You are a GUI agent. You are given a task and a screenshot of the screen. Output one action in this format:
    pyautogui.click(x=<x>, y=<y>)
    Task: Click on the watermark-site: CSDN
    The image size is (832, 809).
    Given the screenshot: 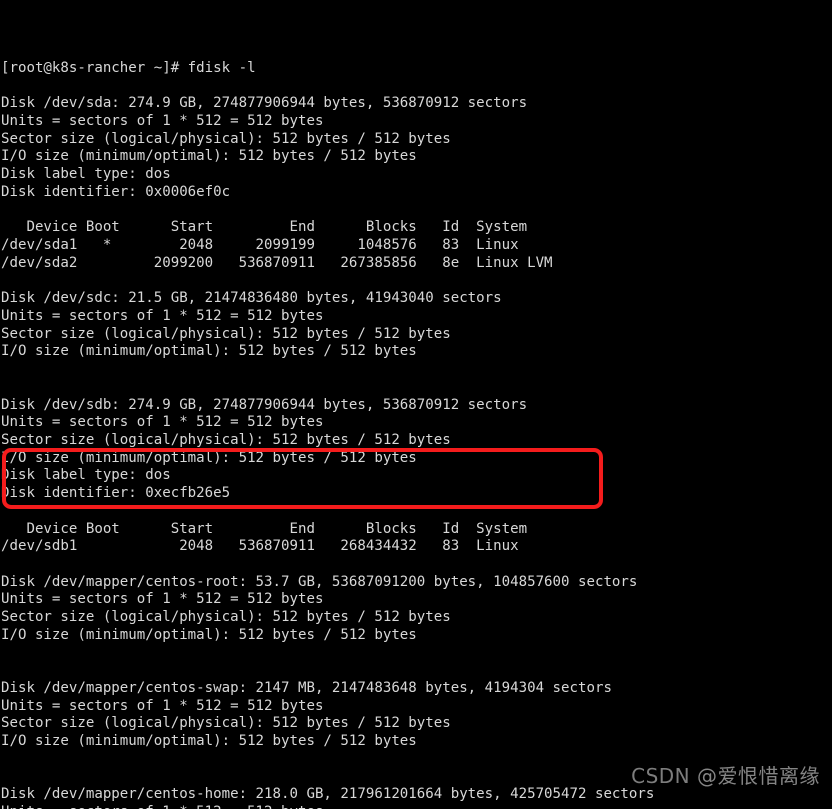 What is the action you would take?
    pyautogui.click(x=661, y=775)
    